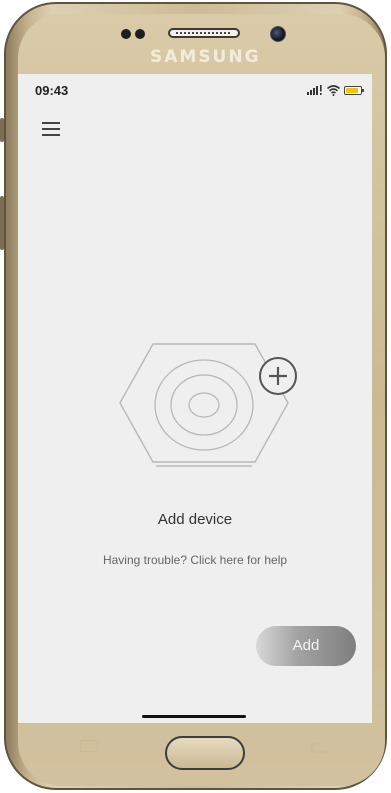 This screenshot has width=391, height=793. Describe the element at coordinates (204, 33) in the screenshot. I see `earpiece-speaker` at that location.